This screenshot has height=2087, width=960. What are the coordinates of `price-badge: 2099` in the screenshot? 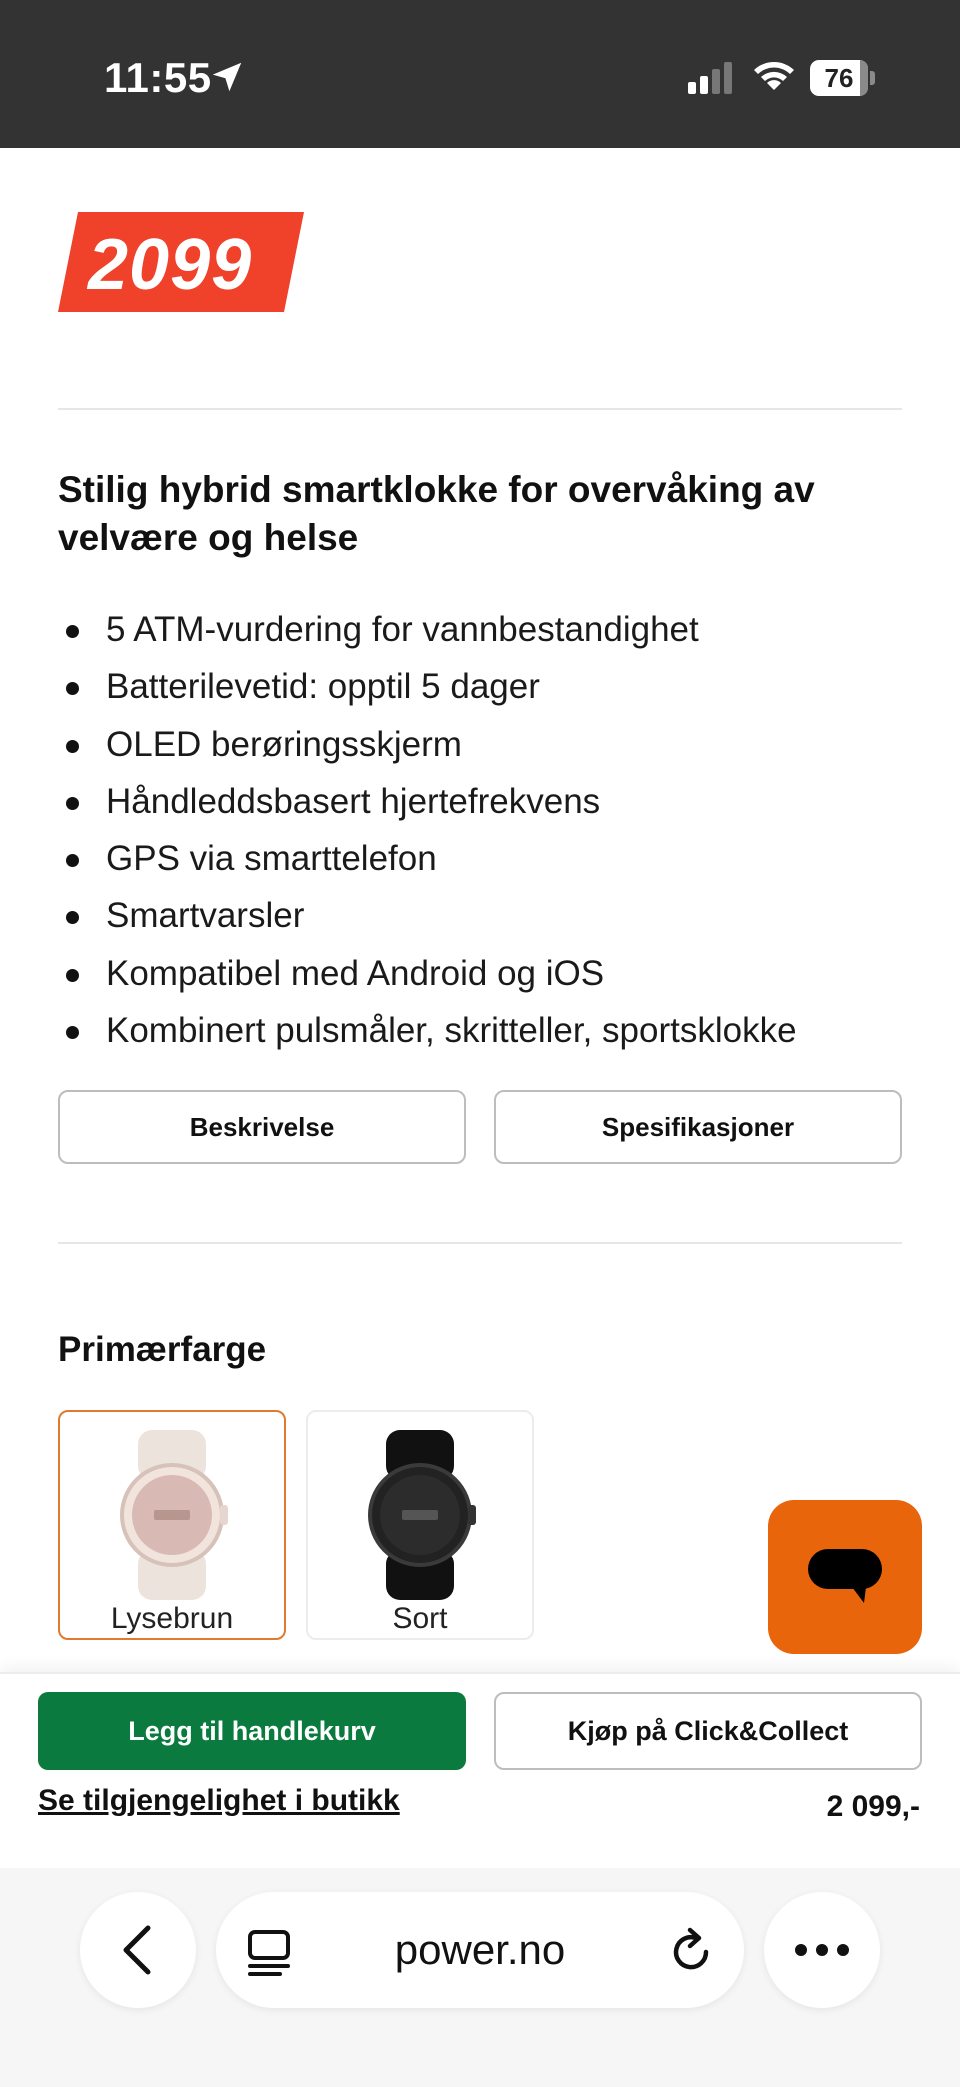 It's located at (181, 262).